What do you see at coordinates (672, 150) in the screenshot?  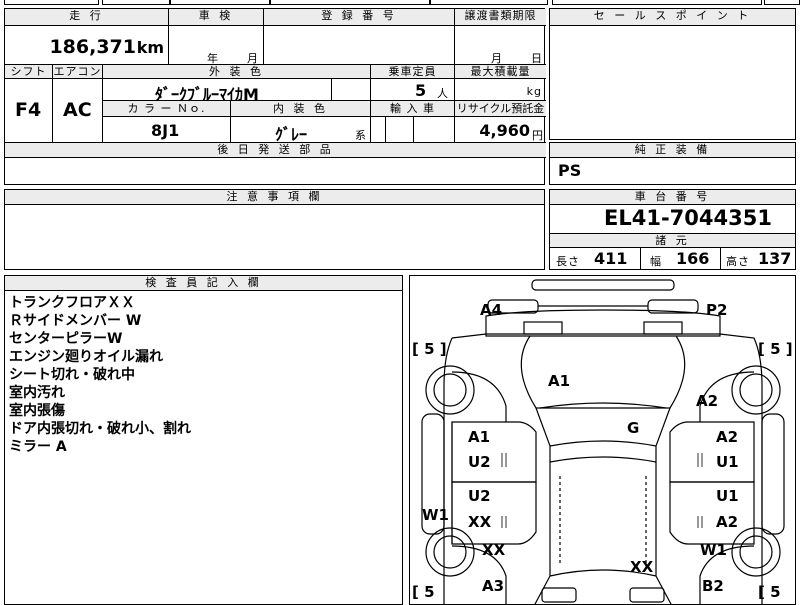 I see `genuine-equipment-header: 純 正 装 備` at bounding box center [672, 150].